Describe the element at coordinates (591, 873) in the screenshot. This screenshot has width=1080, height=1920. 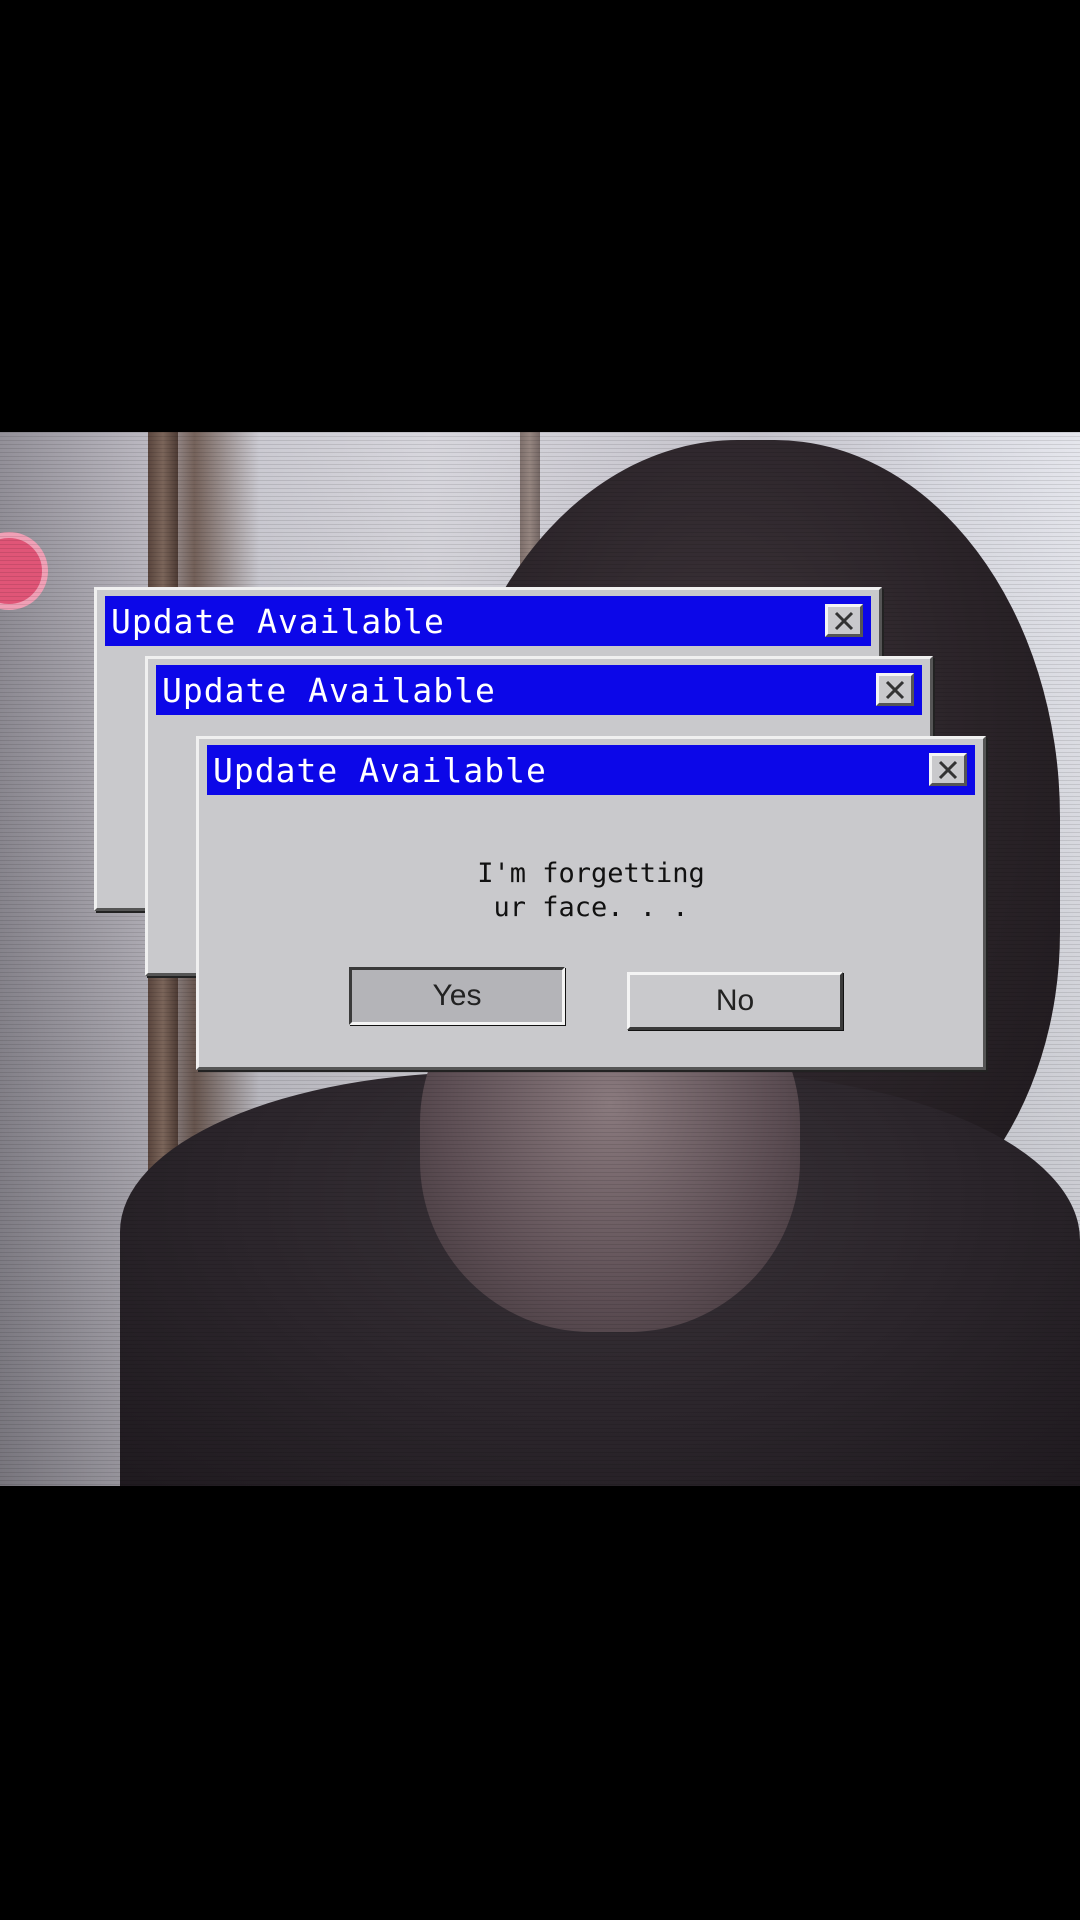
I see `message-line-1: I'm forgetting` at that location.